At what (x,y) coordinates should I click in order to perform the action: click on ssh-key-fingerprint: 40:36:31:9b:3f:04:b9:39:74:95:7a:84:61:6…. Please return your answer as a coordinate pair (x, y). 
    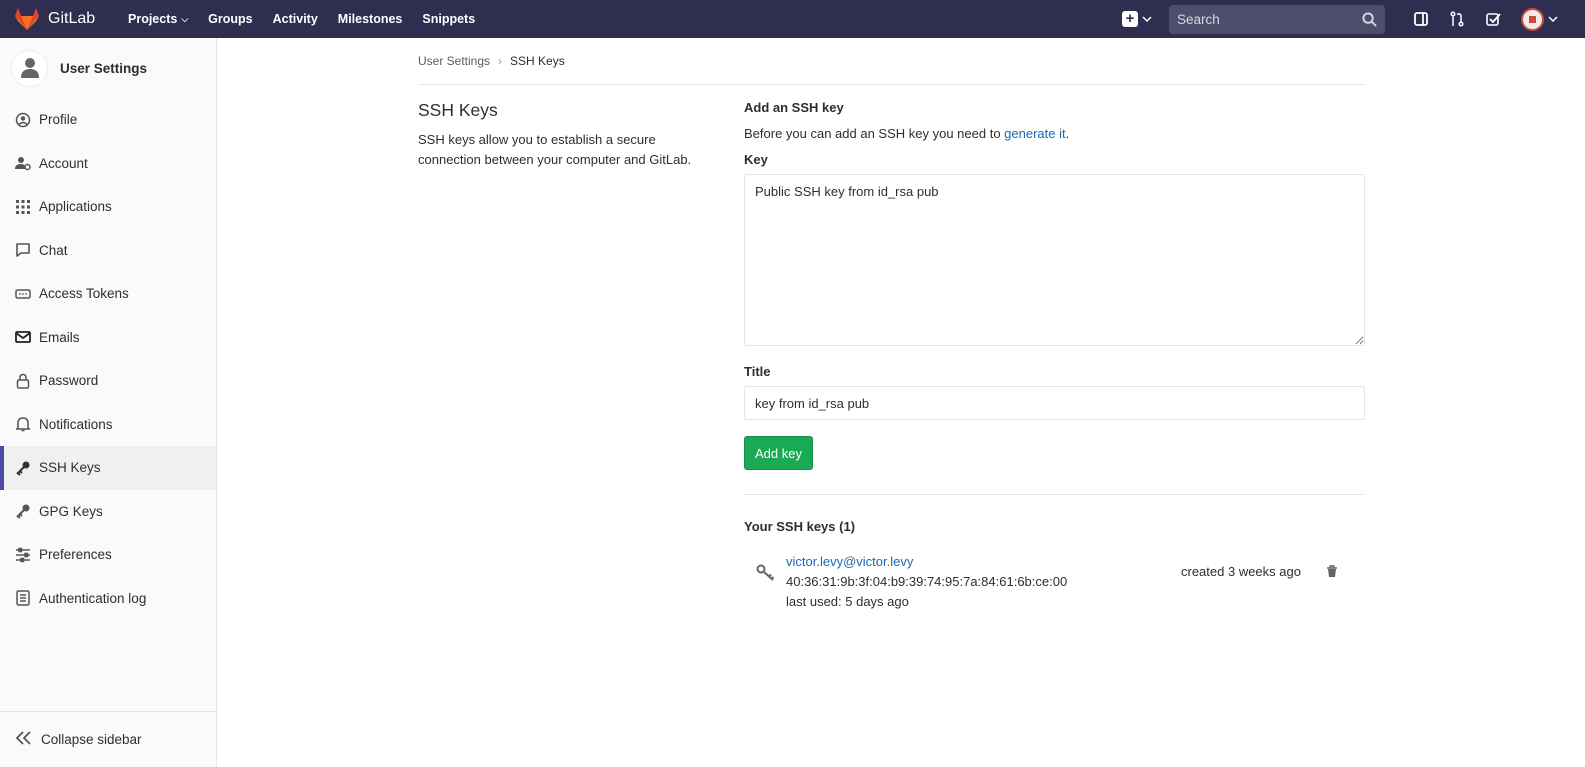
    Looking at the image, I should click on (927, 581).